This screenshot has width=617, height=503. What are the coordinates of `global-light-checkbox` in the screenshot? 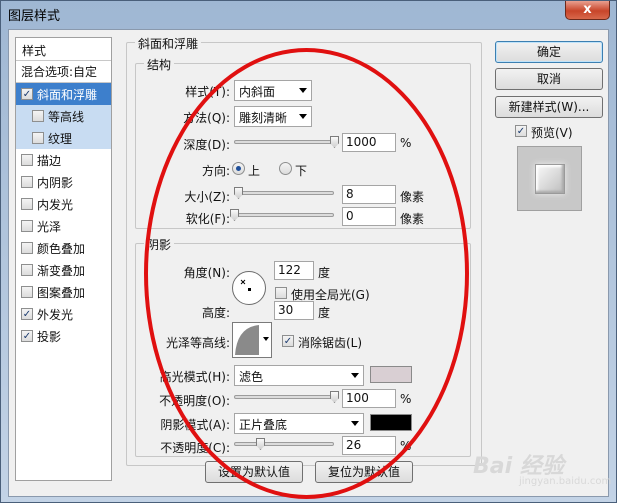 It's located at (281, 293).